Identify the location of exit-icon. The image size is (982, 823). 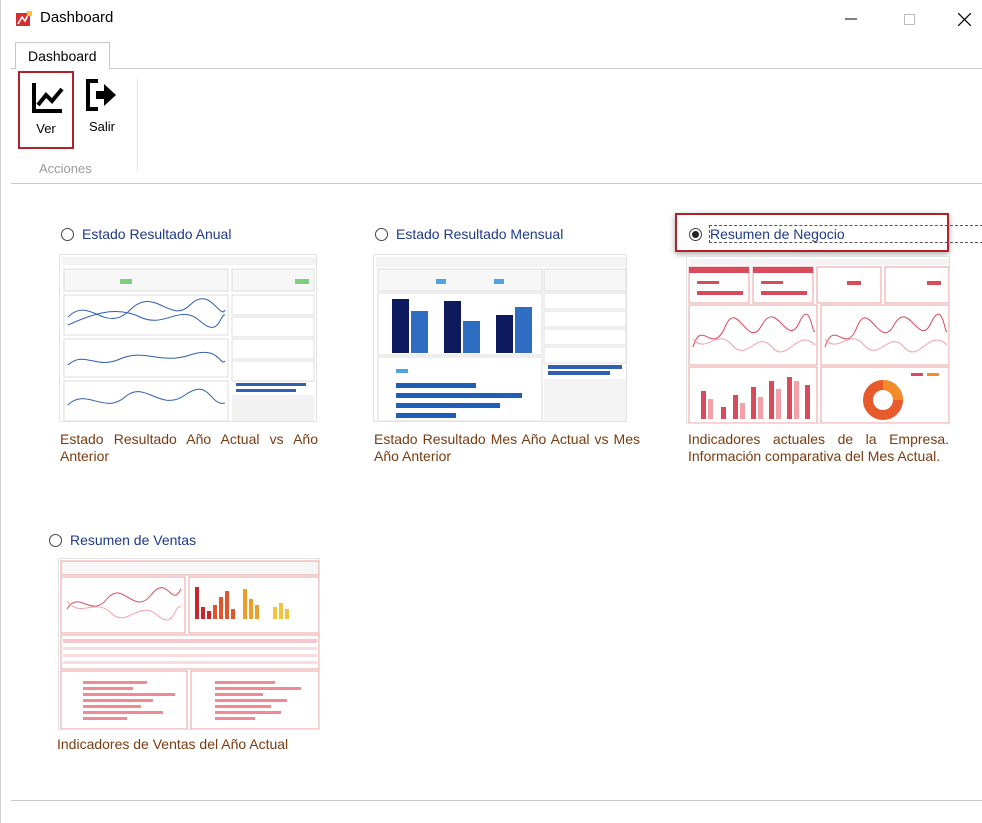
(101, 95).